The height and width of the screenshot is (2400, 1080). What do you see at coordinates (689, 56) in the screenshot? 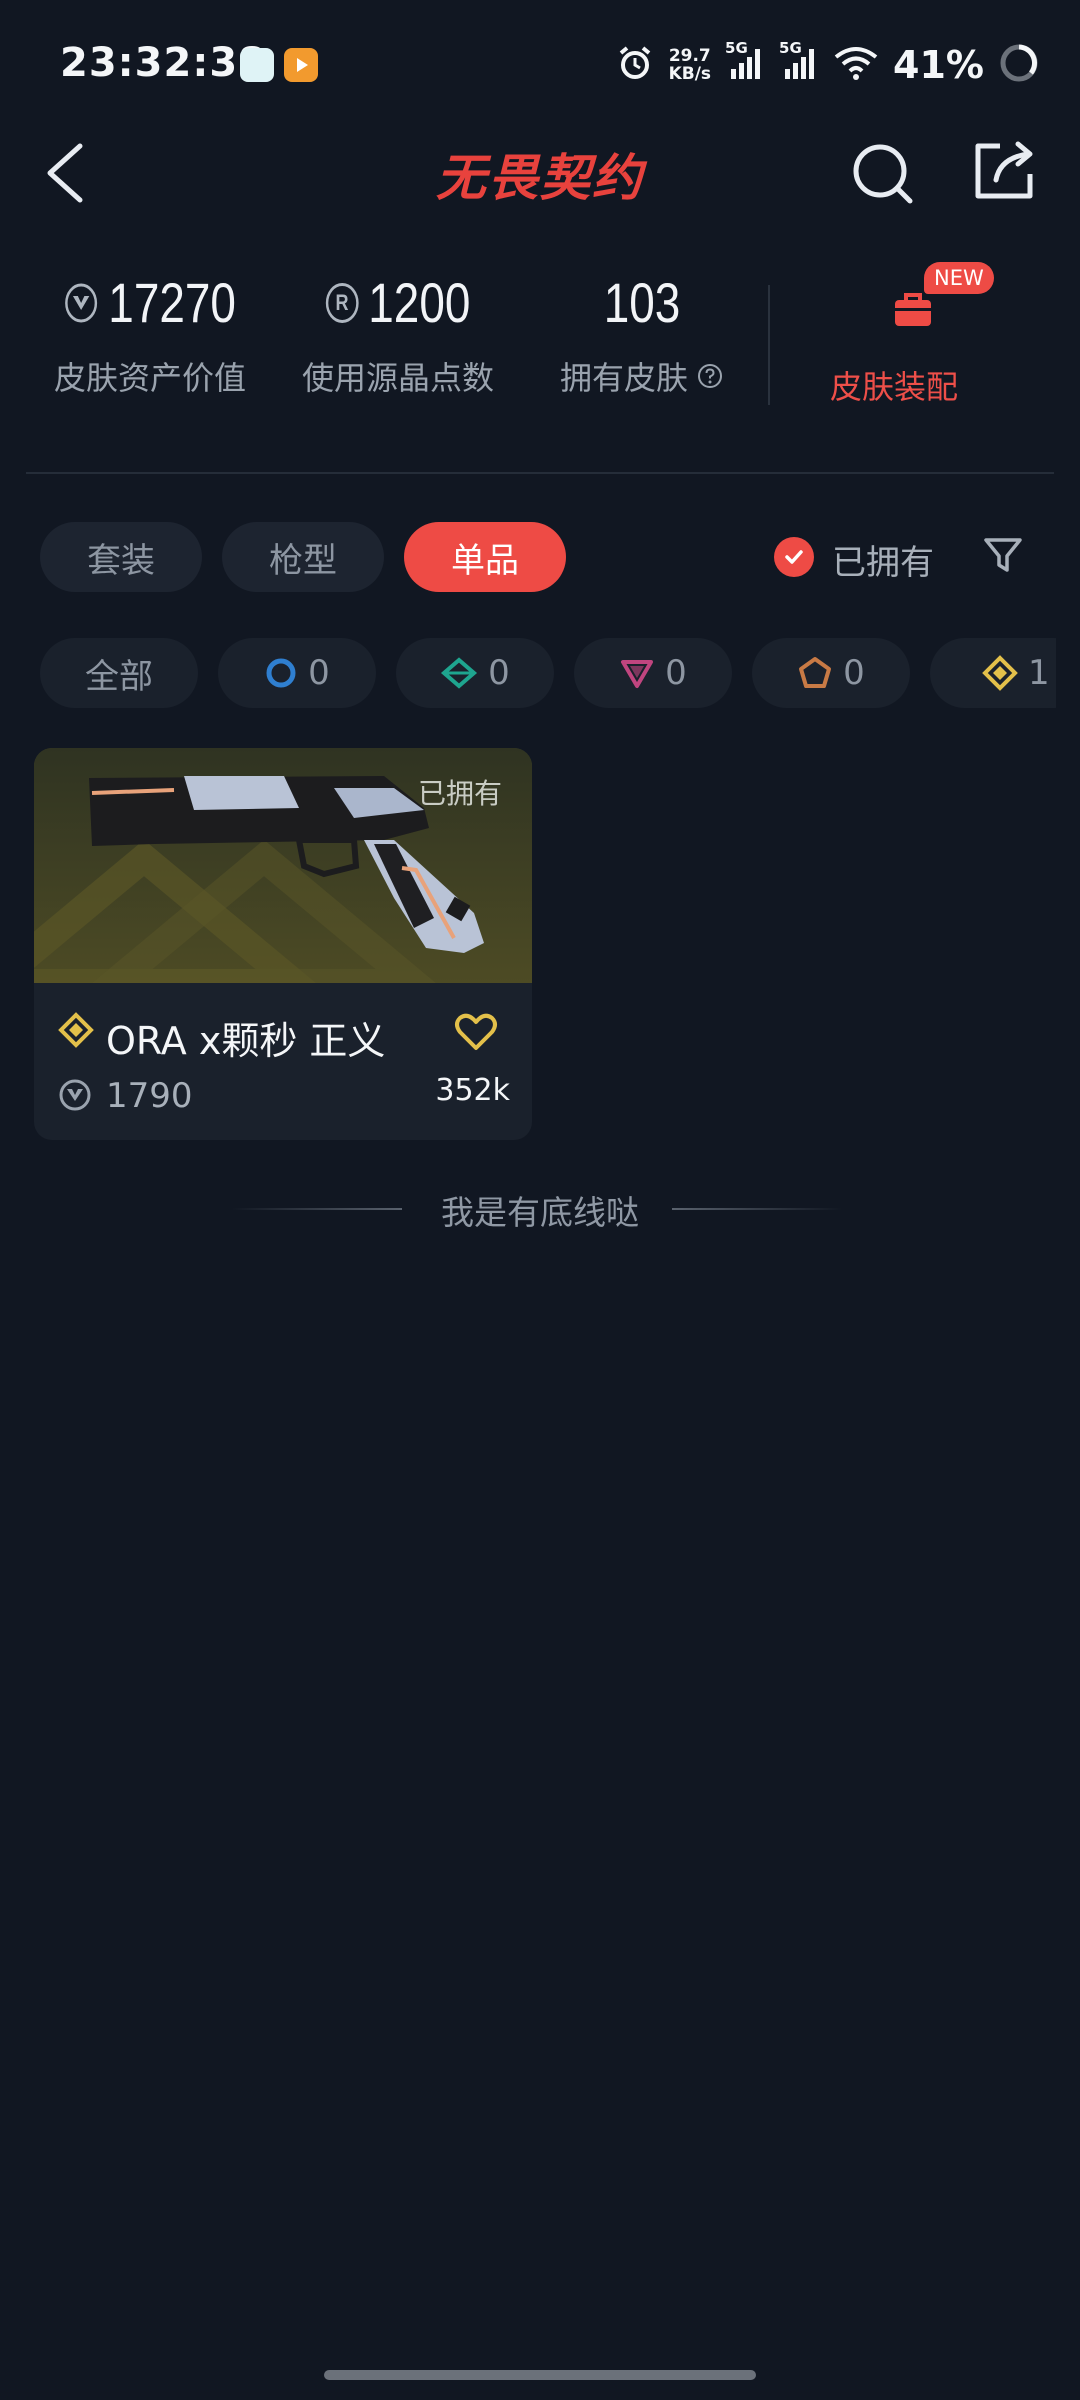
I see `net-speed-value: 29.7` at bounding box center [689, 56].